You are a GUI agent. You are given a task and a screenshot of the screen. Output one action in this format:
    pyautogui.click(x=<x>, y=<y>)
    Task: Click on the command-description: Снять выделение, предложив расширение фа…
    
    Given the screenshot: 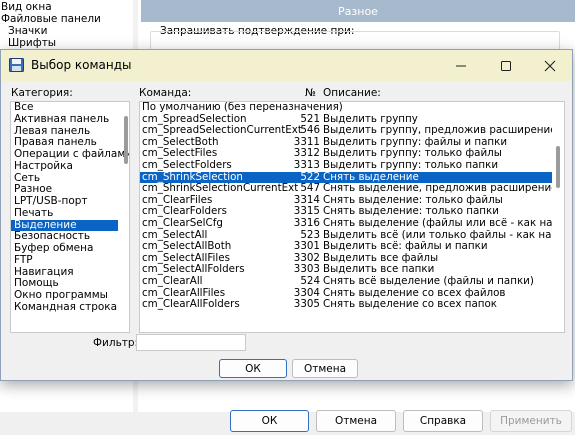 What is the action you would take?
    pyautogui.click(x=437, y=189)
    